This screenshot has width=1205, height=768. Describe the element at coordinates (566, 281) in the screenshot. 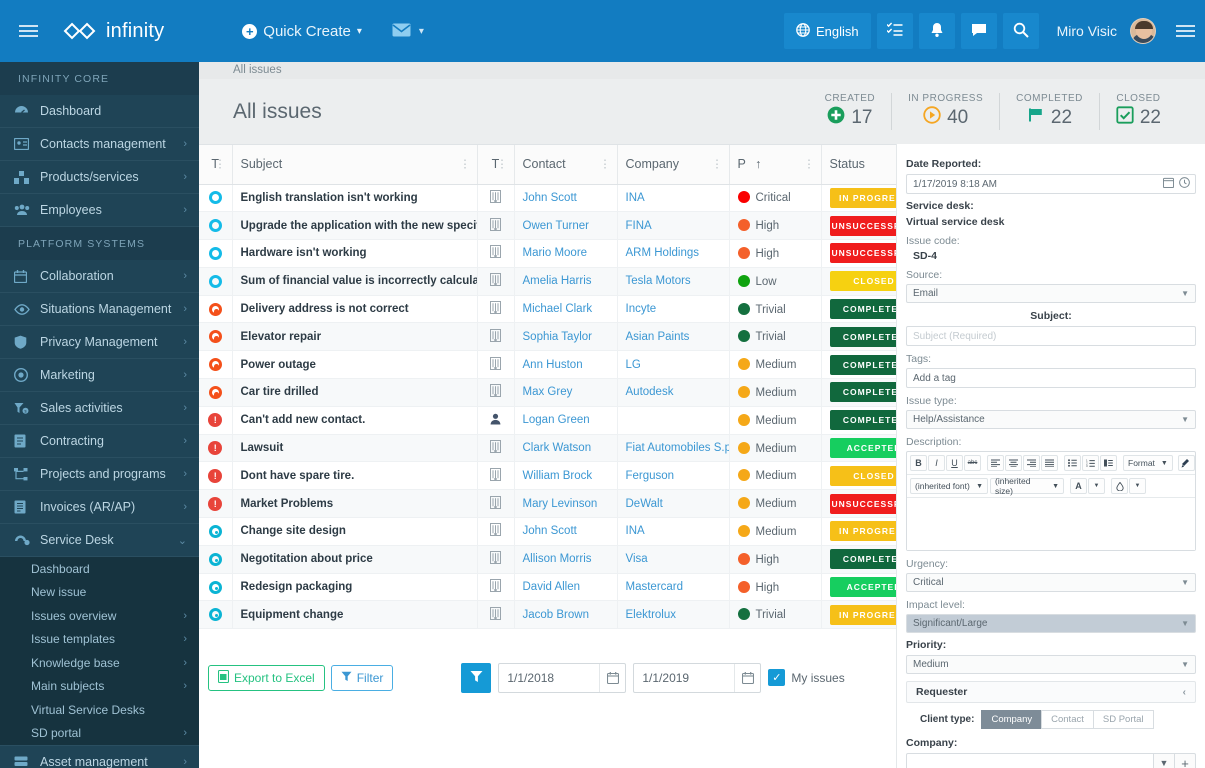

I see `cell-contact: Amelia Harris` at that location.